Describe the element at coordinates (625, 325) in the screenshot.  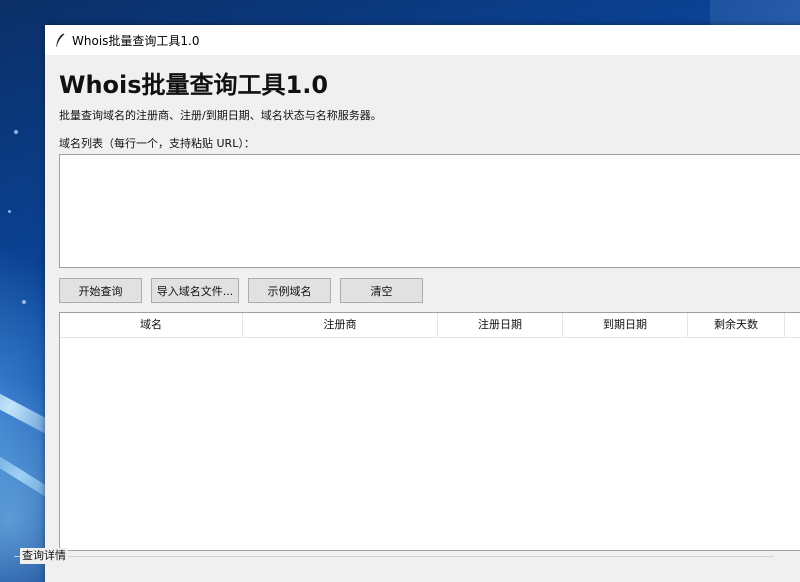
I see `column-header-expiry-date: 到期日期` at that location.